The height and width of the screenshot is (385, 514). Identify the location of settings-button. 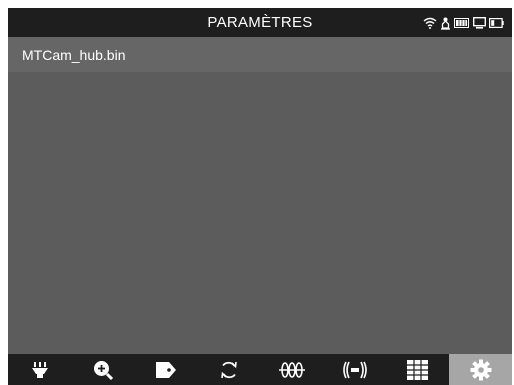
(480, 369).